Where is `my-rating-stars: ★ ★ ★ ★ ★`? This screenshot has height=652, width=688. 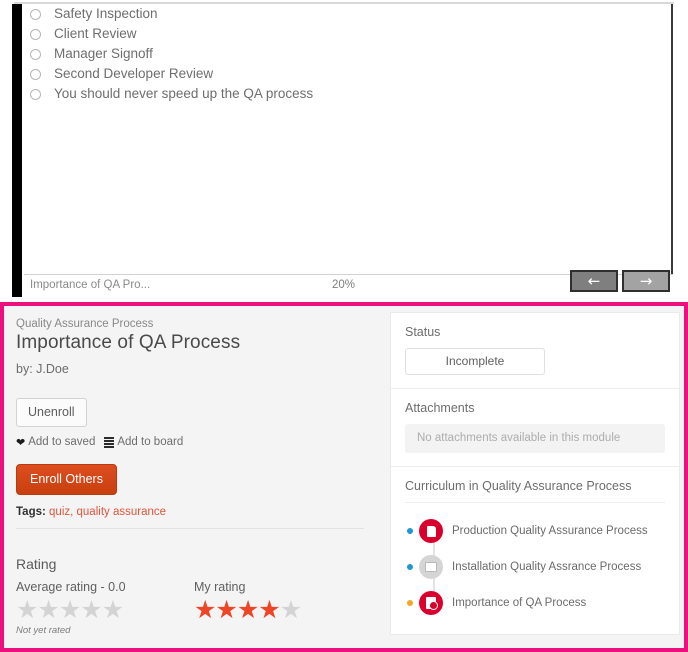
my-rating-stars: ★ ★ ★ ★ ★ is located at coordinates (274, 610).